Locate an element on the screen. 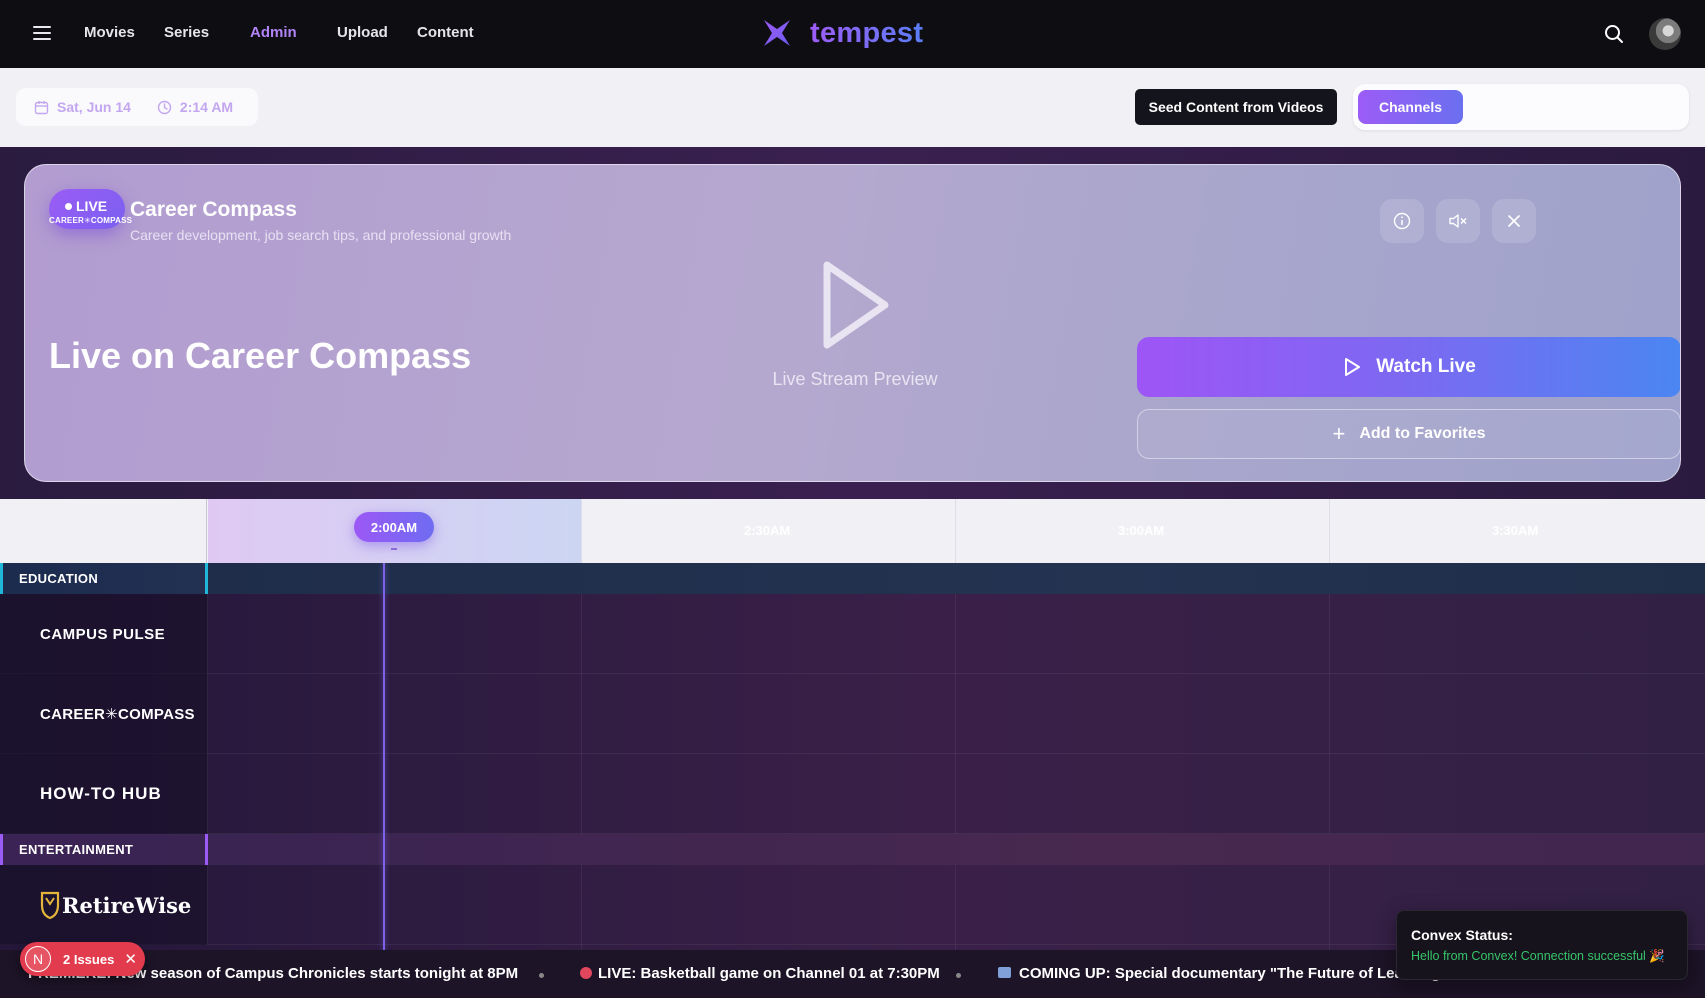 The image size is (1705, 998). nav-link-content: Content is located at coordinates (445, 32).